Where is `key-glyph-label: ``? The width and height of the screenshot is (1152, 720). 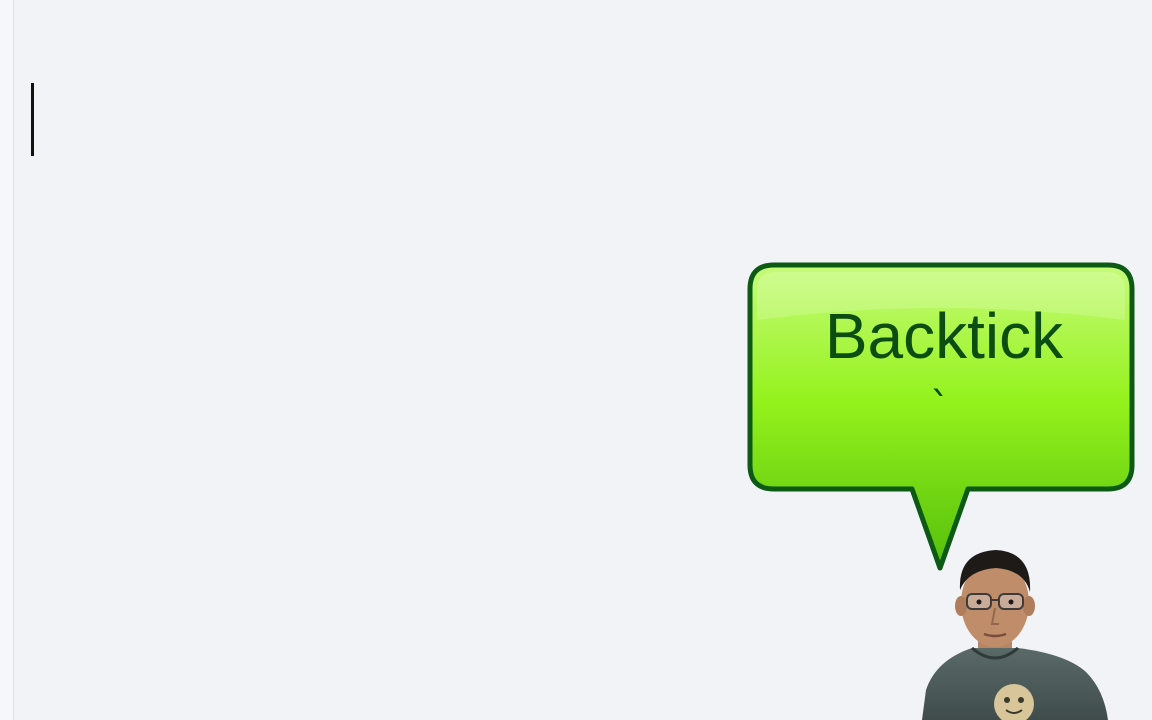
key-glyph-label: ` is located at coordinates (940, 408).